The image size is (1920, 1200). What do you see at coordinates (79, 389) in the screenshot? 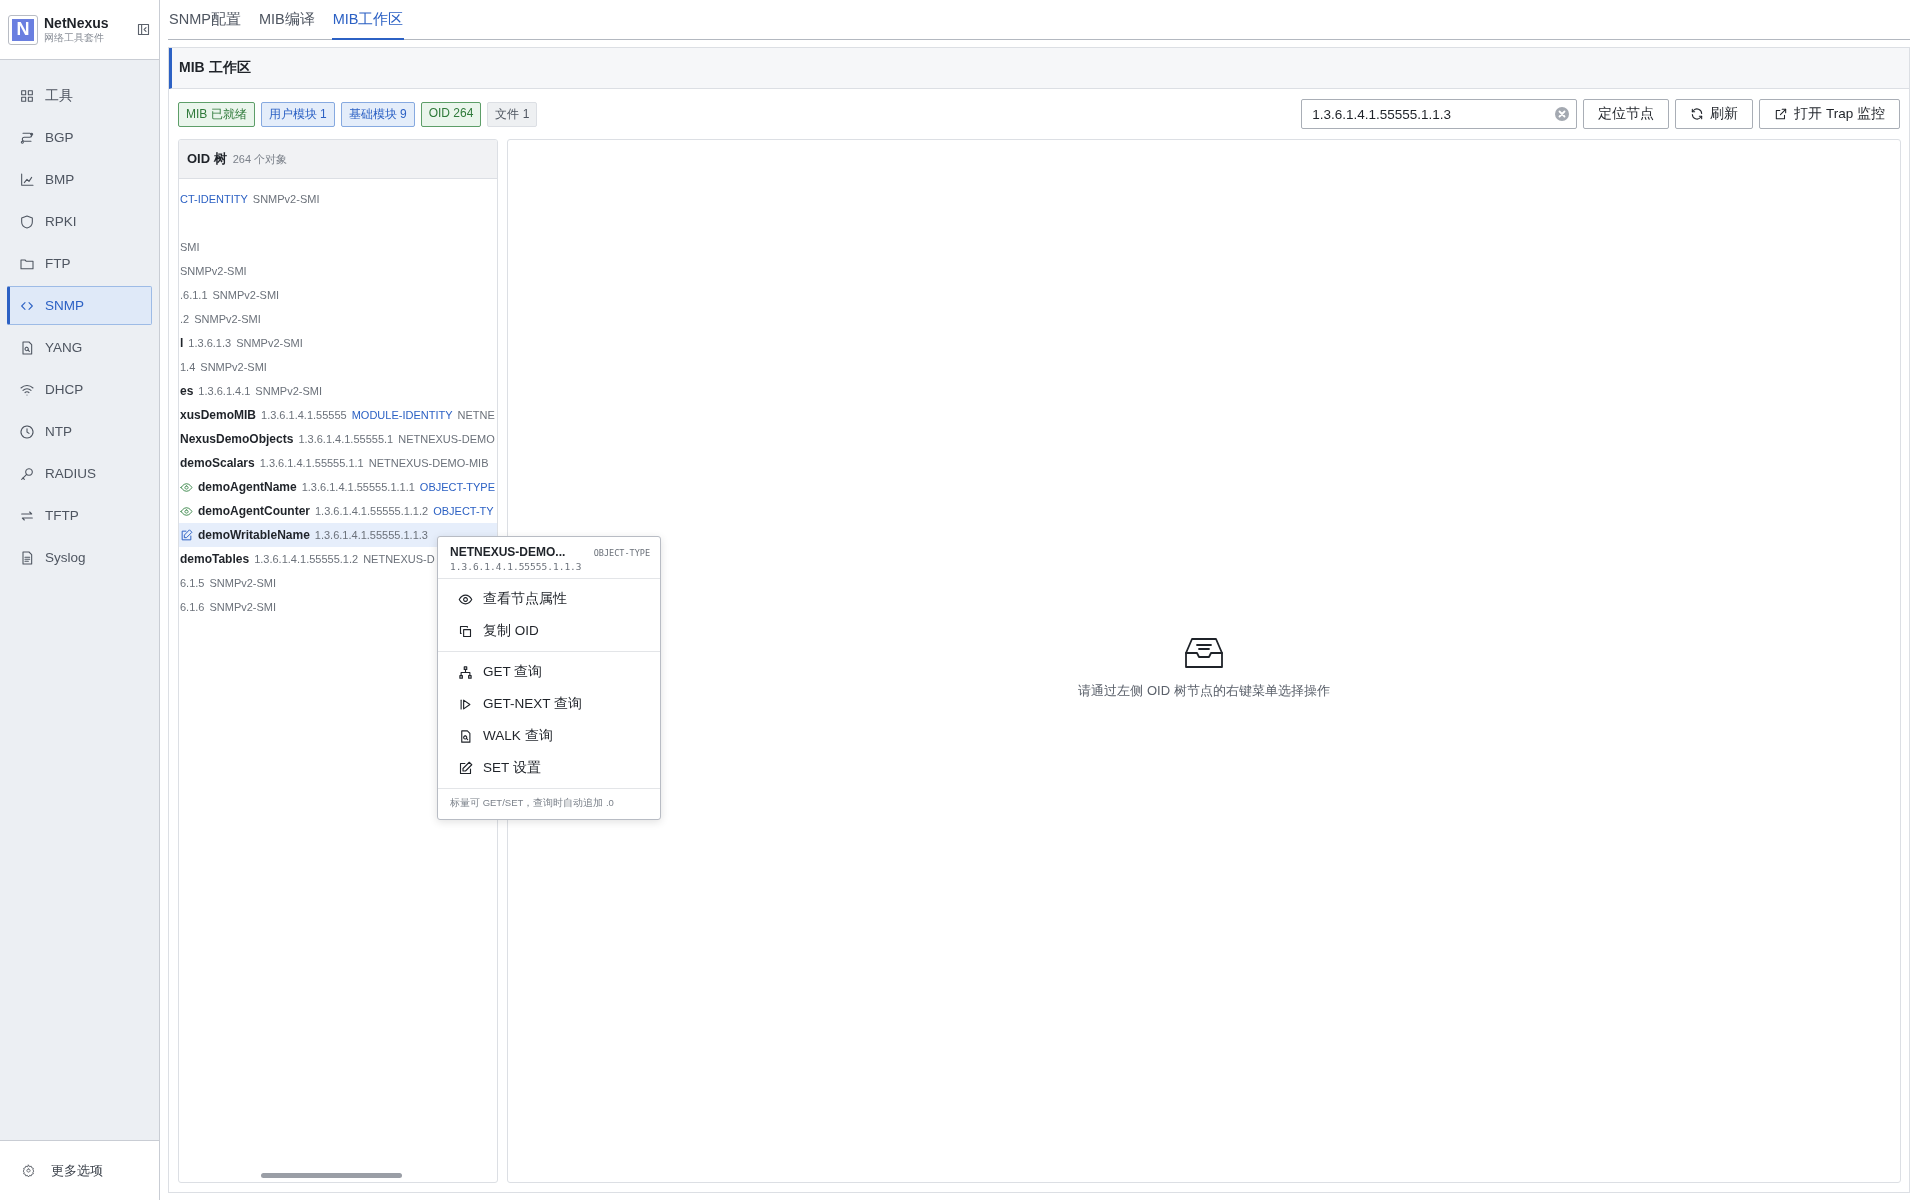
I see `nav-item: DHCP` at bounding box center [79, 389].